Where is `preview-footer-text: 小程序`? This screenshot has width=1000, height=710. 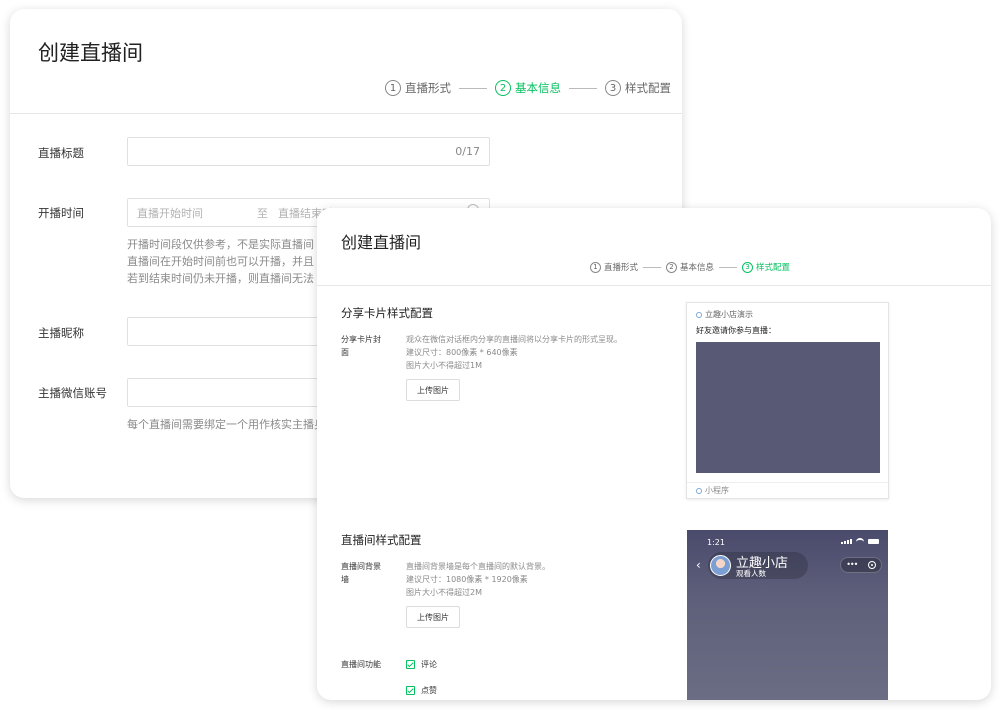 preview-footer-text: 小程序 is located at coordinates (717, 490).